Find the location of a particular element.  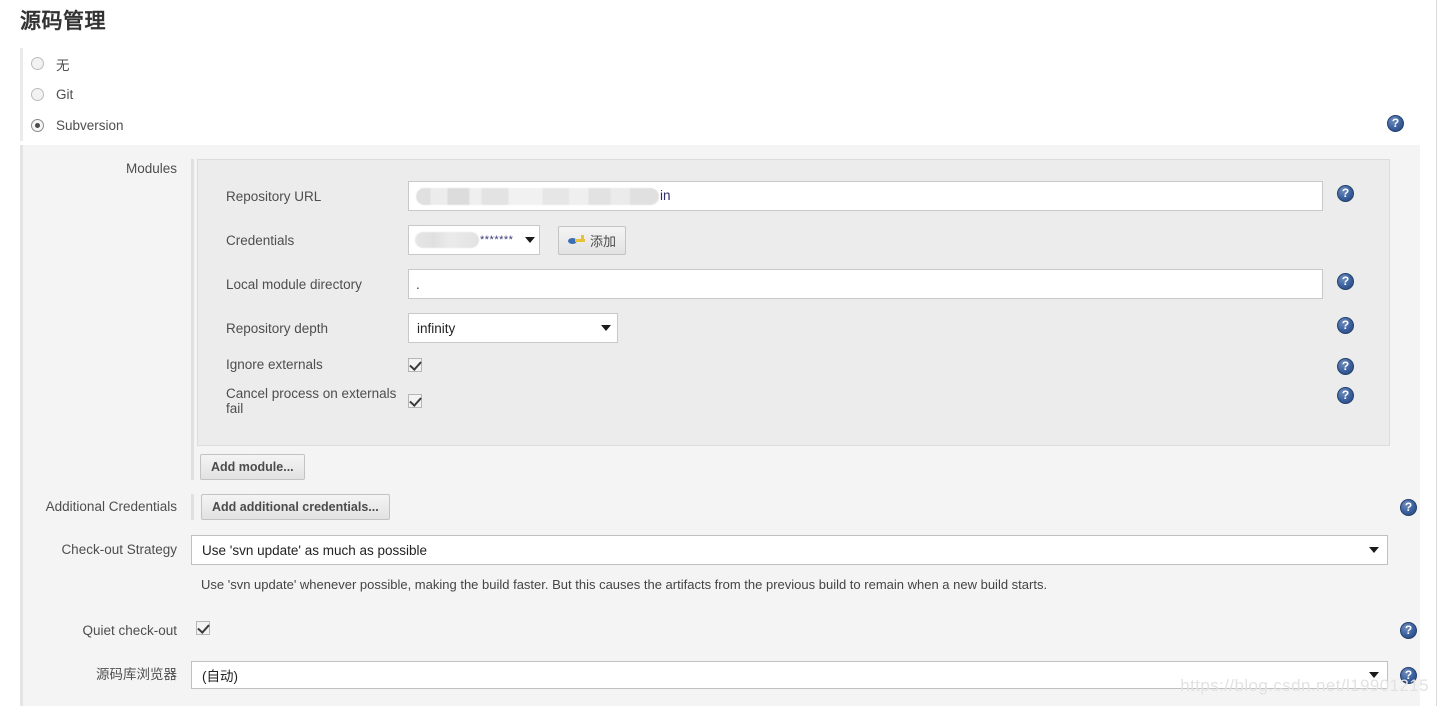

help-icon-subversion is located at coordinates (1395, 123).